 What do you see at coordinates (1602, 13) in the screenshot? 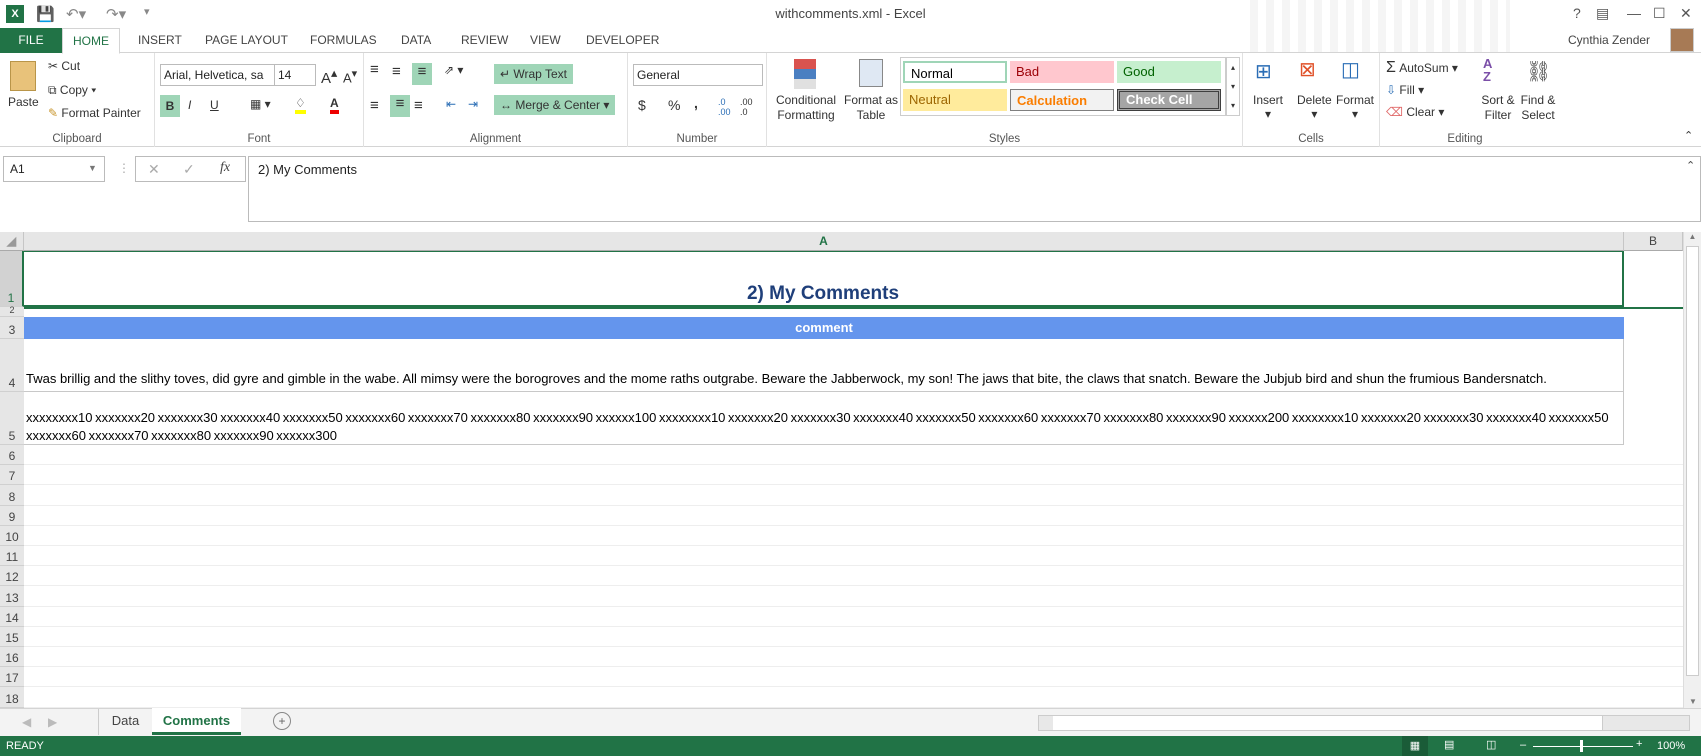
I see `ribbon-display-options-icon: ▤` at bounding box center [1602, 13].